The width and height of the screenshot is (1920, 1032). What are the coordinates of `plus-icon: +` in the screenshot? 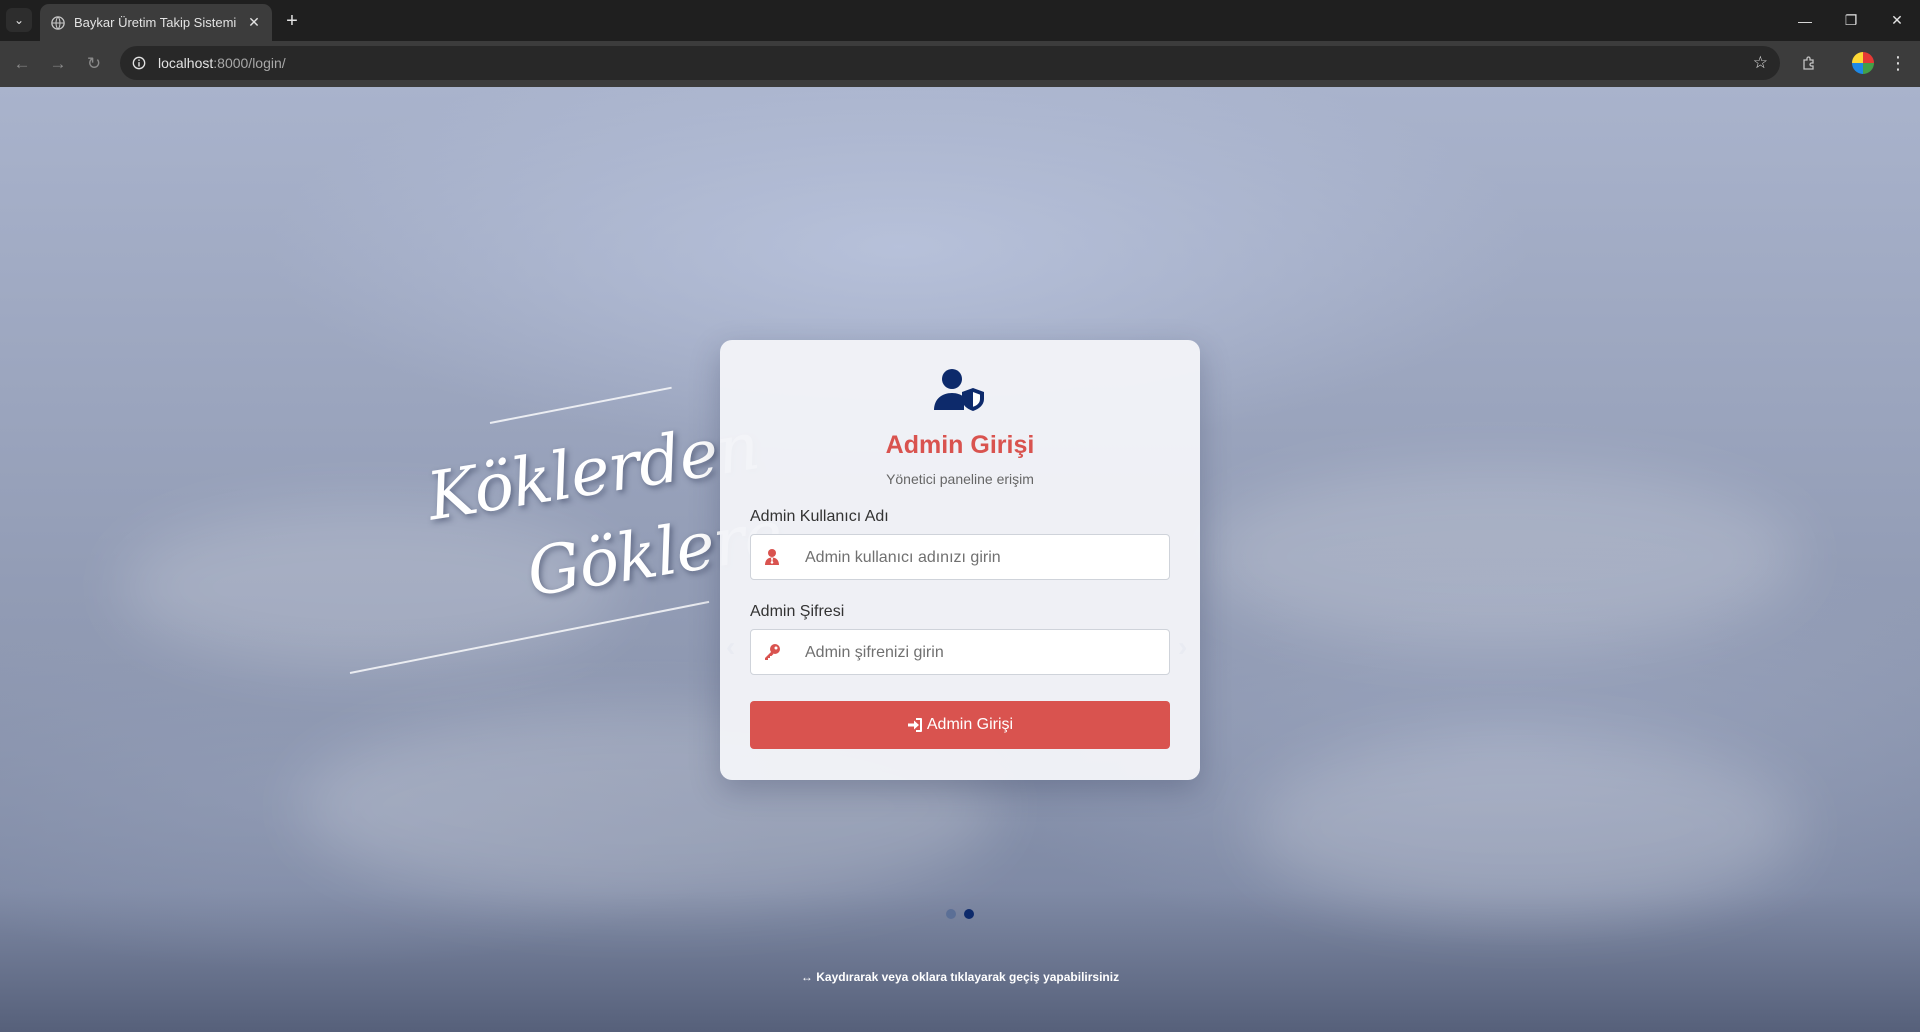 It's located at (292, 20).